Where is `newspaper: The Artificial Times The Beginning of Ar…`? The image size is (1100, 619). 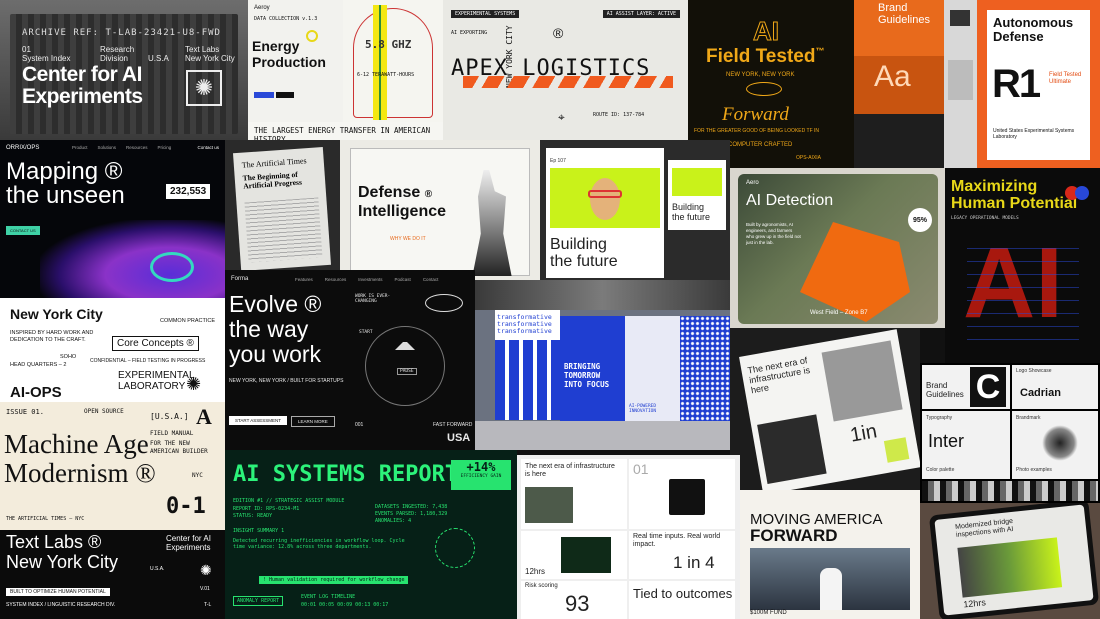 newspaper: The Artificial Times The Beginning of Ar… is located at coordinates (282, 208).